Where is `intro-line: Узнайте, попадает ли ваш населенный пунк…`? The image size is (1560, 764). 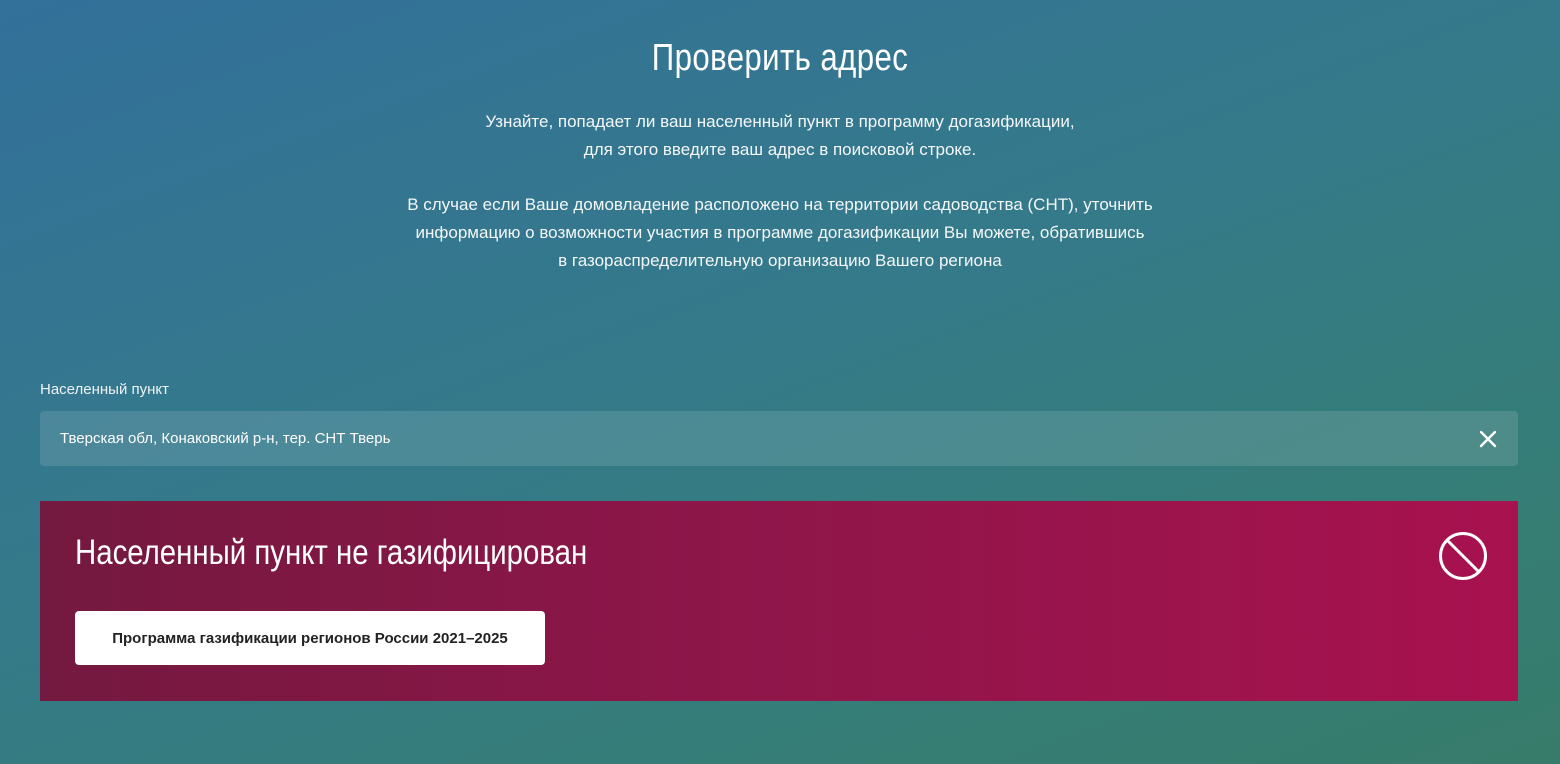
intro-line: Узнайте, попадает ли ваш населенный пунк… is located at coordinates (780, 121).